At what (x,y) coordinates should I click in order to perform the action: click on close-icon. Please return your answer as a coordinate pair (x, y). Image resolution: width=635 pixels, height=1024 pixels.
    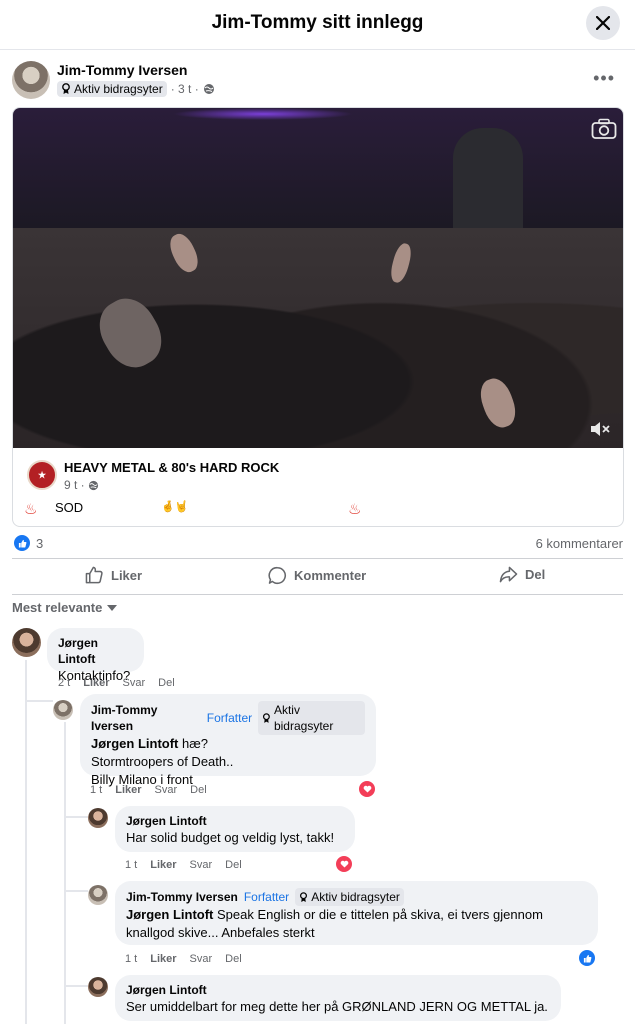
    Looking at the image, I should click on (603, 23).